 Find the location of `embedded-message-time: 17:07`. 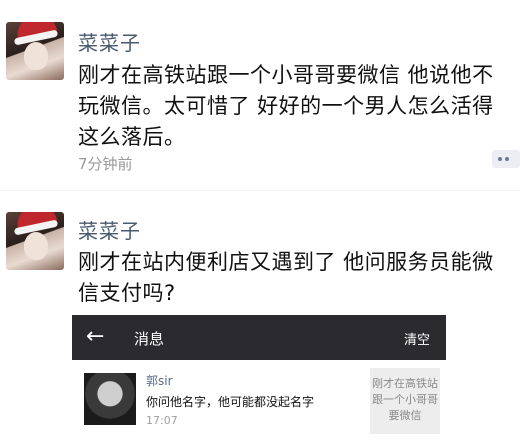

embedded-message-time: 17:07 is located at coordinates (162, 420).